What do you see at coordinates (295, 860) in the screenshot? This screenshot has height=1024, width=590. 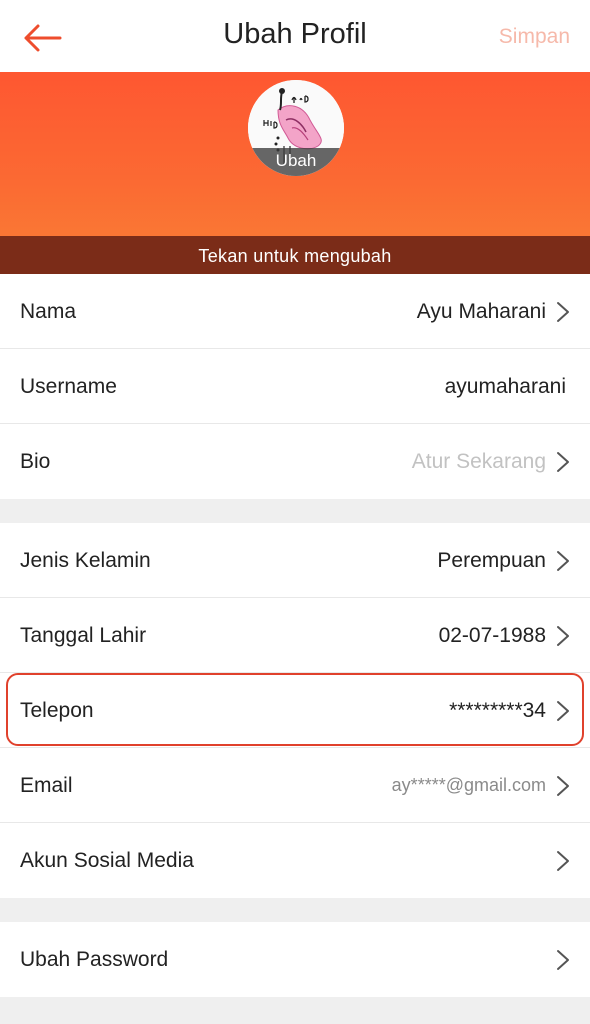 I see `row-social-media: Akun Sosial Media` at bounding box center [295, 860].